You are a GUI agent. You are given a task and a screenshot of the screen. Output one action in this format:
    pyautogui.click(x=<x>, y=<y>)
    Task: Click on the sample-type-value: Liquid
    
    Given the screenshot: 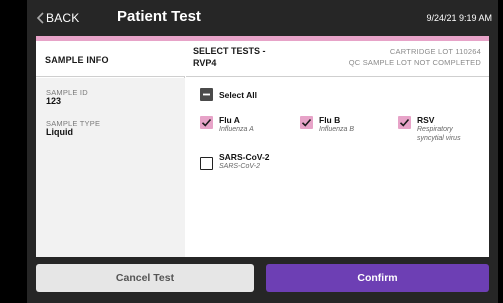 What is the action you would take?
    pyautogui.click(x=59, y=132)
    